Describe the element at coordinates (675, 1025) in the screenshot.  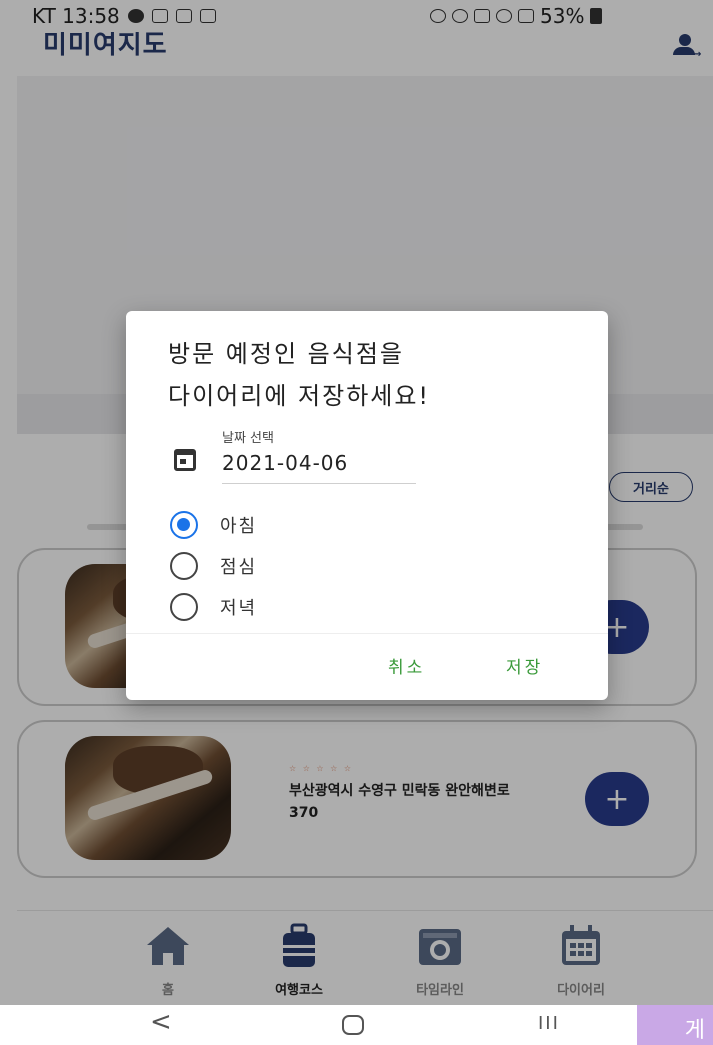
I see `keyboard-language-chip: 게` at that location.